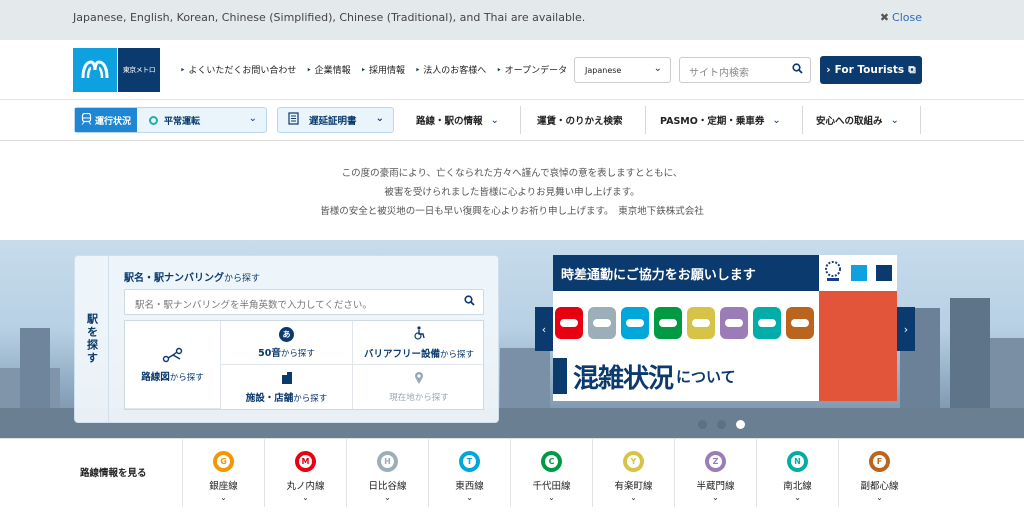  What do you see at coordinates (173, 356) in the screenshot?
I see `route-map-icon` at bounding box center [173, 356].